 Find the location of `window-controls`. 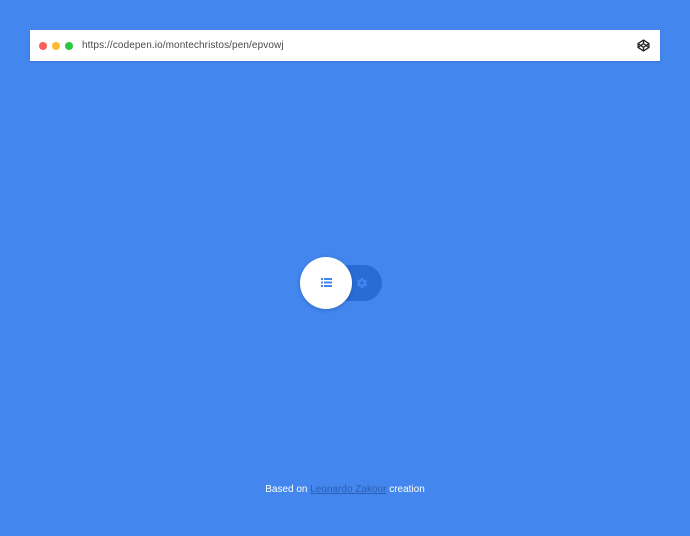

window-controls is located at coordinates (56, 45).